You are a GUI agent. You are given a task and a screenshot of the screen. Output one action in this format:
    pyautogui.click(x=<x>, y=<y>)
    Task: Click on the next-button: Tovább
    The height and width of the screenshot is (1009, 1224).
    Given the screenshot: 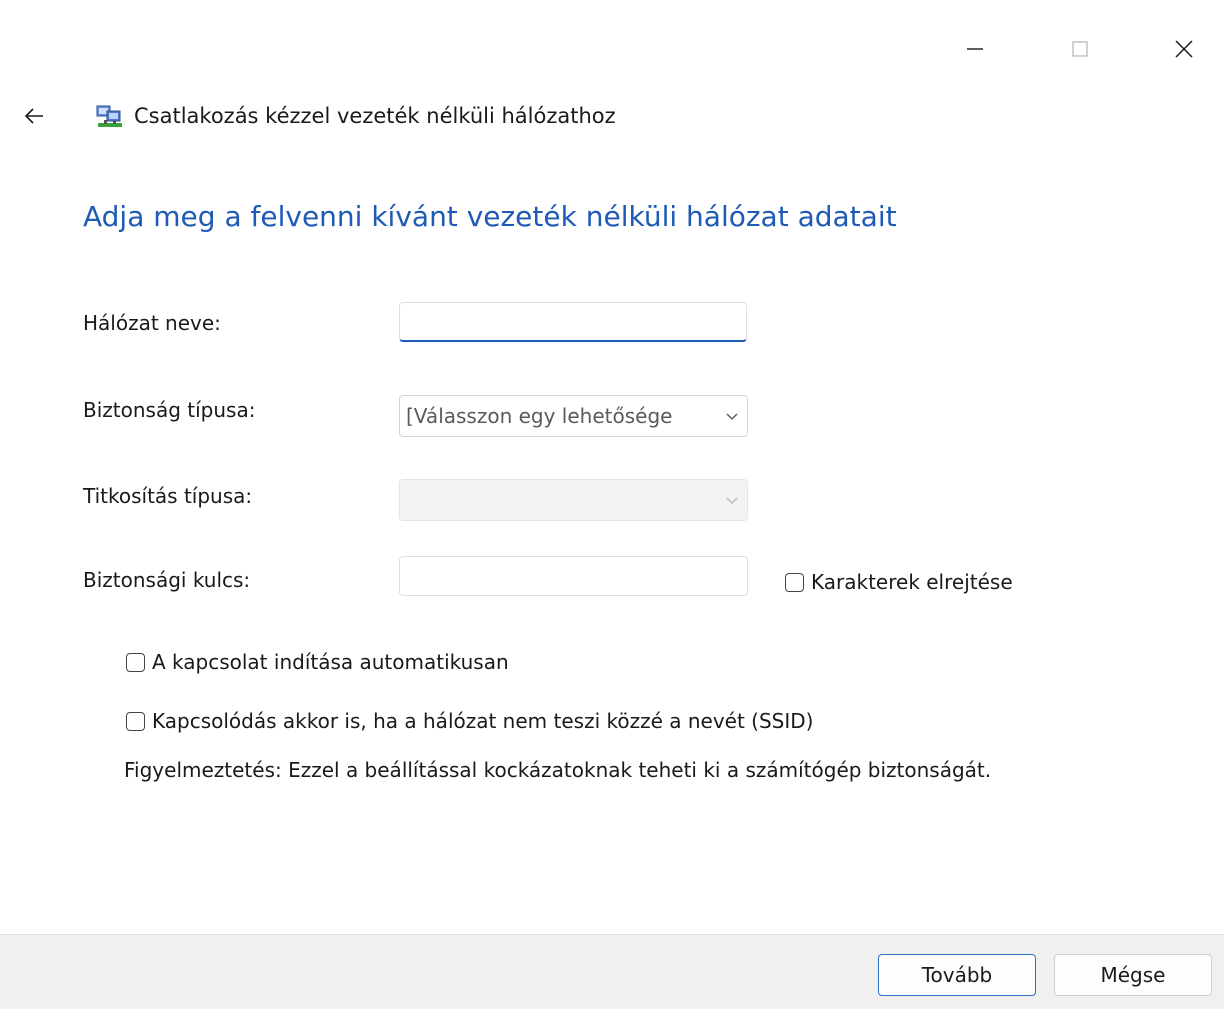 What is the action you would take?
    pyautogui.click(x=957, y=975)
    